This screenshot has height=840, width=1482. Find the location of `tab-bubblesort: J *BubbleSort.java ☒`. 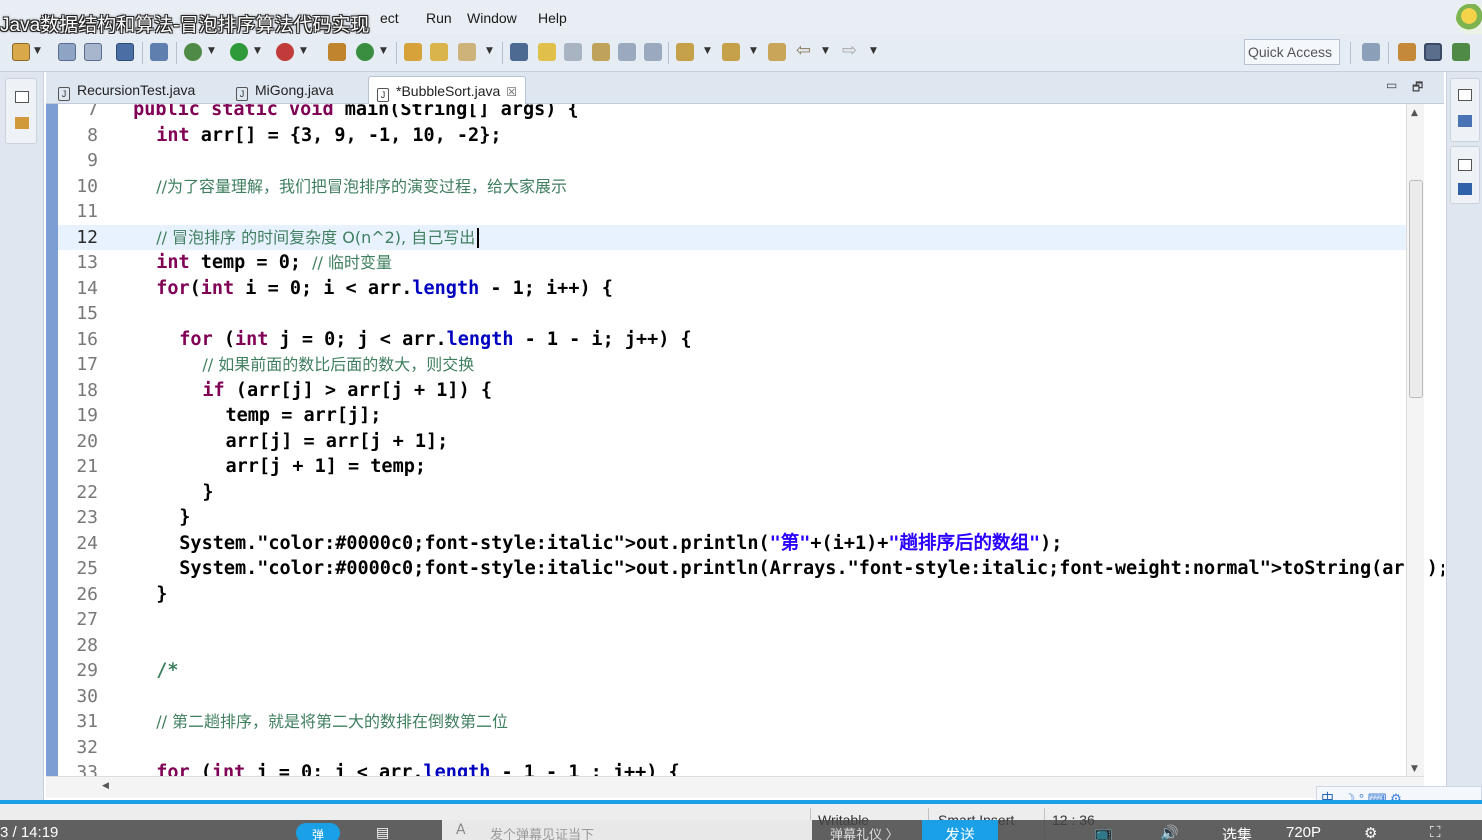

tab-bubblesort: J *BubbleSort.java ☒ is located at coordinates (447, 90).